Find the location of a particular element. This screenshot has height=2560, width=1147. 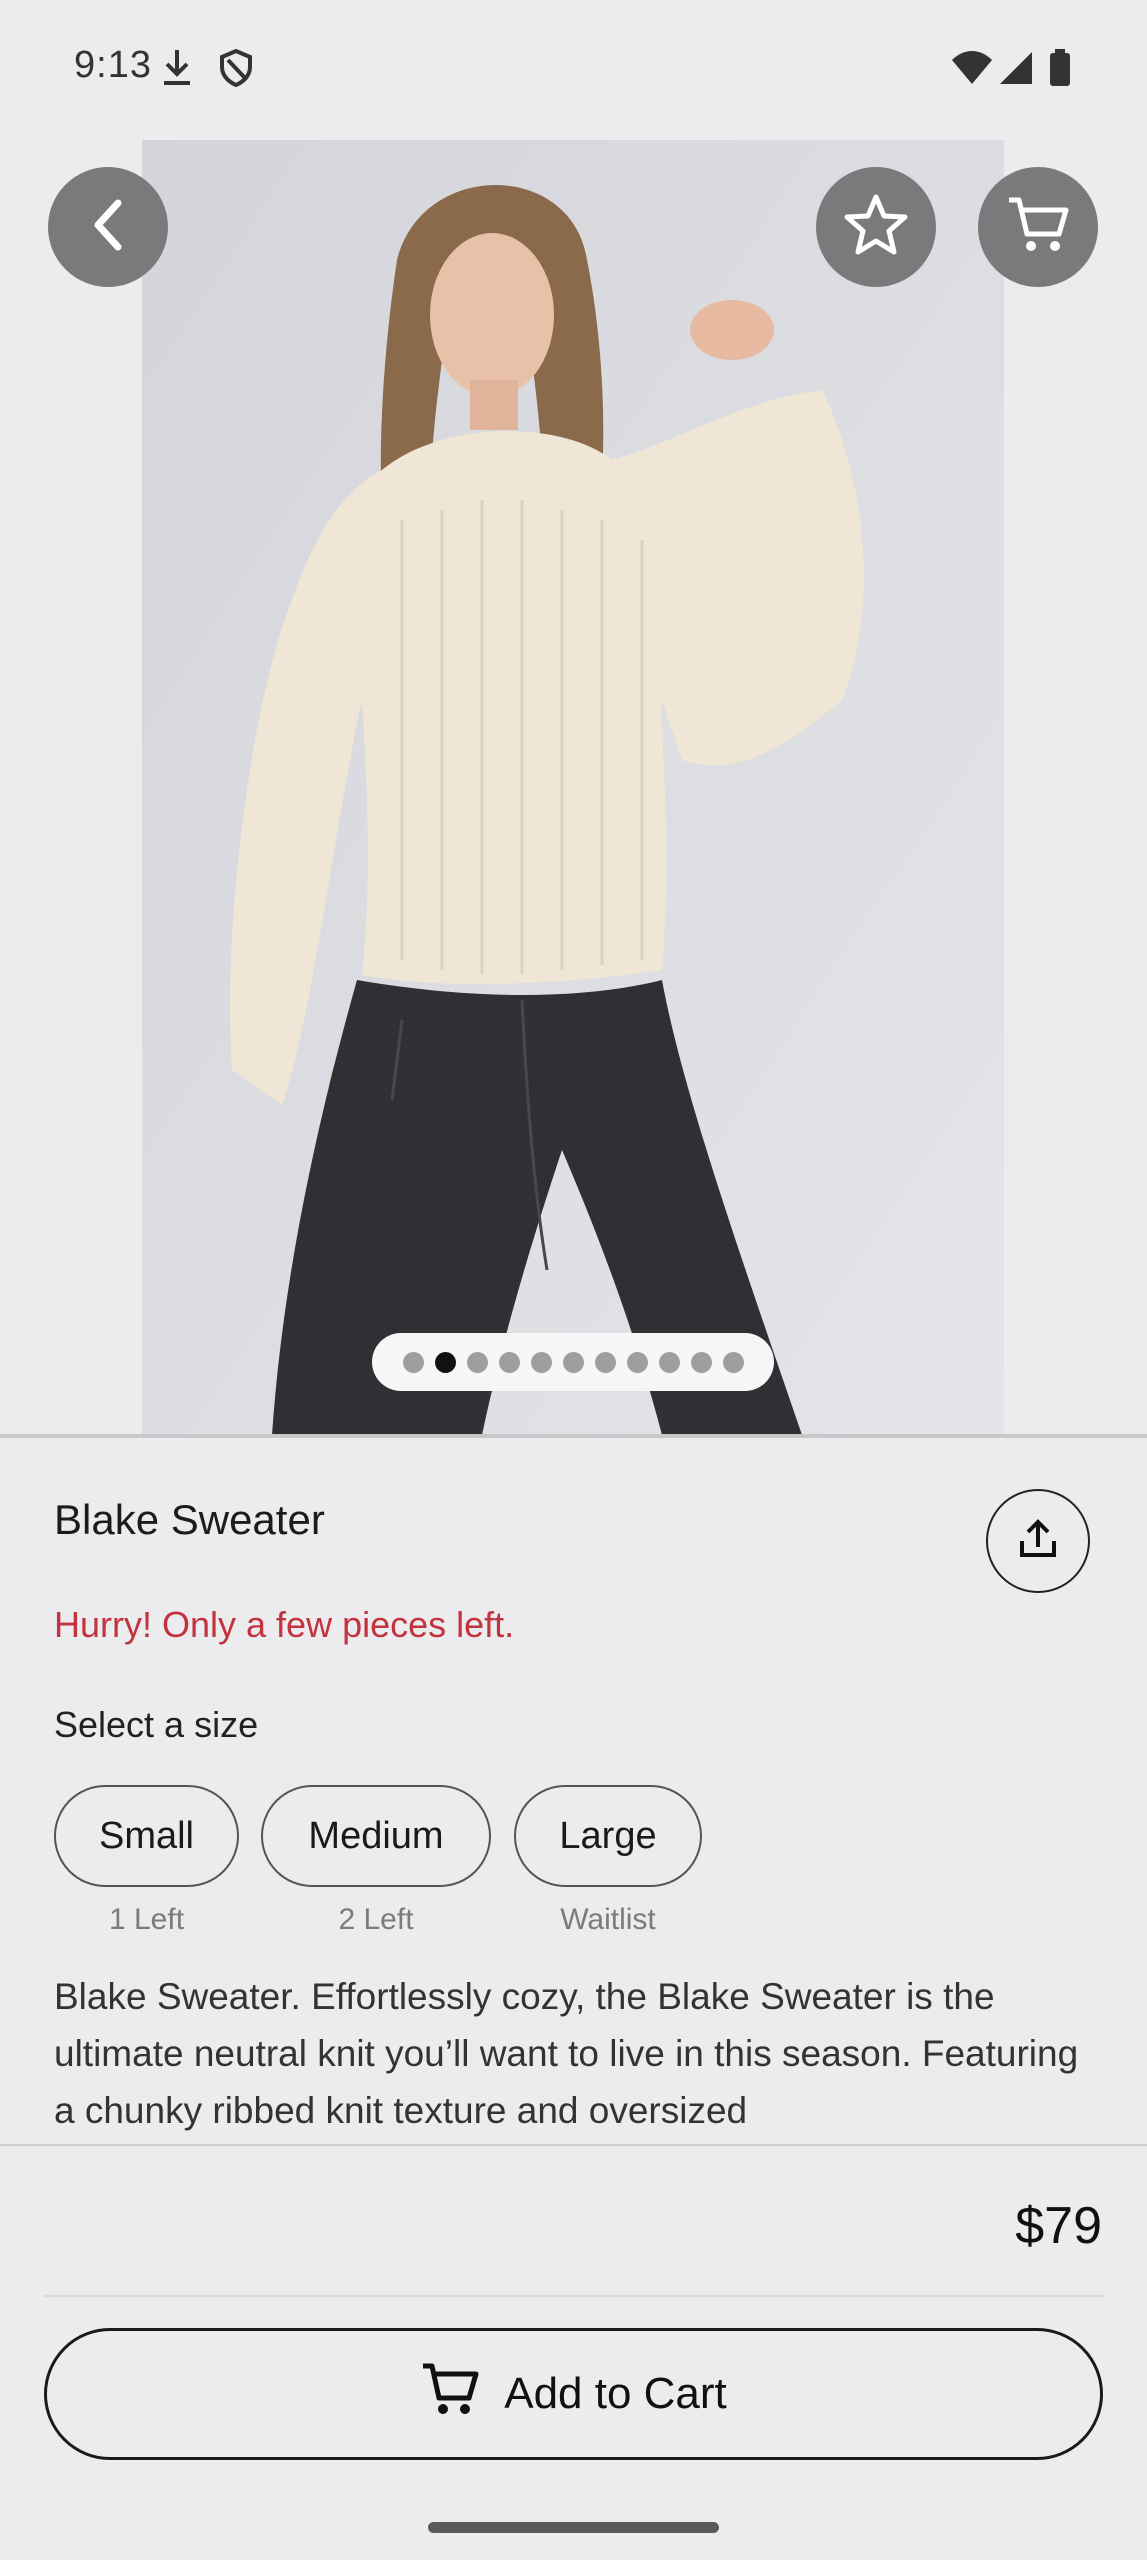

wifi-icon is located at coordinates (972, 70).